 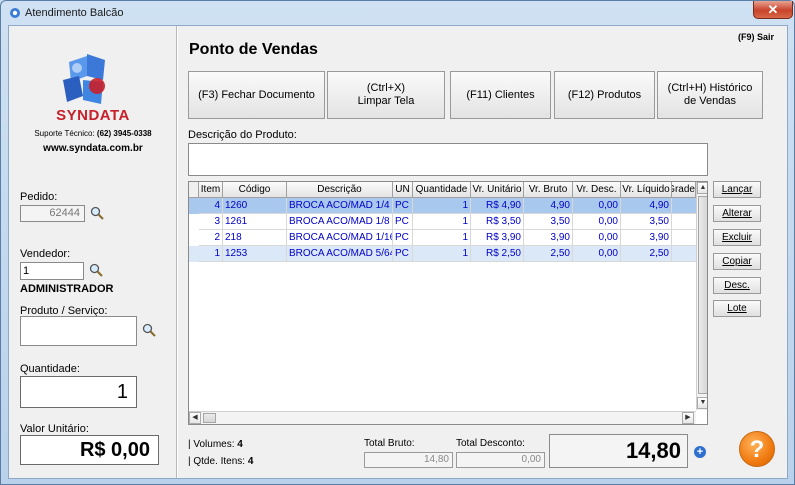 I want to click on fechar-documento-button: (F3) Fechar Documento, so click(x=256, y=95).